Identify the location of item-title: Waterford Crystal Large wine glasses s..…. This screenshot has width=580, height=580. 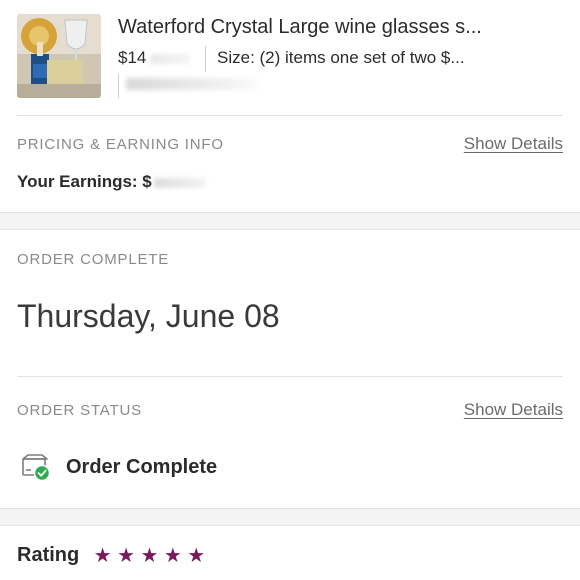
(300, 27).